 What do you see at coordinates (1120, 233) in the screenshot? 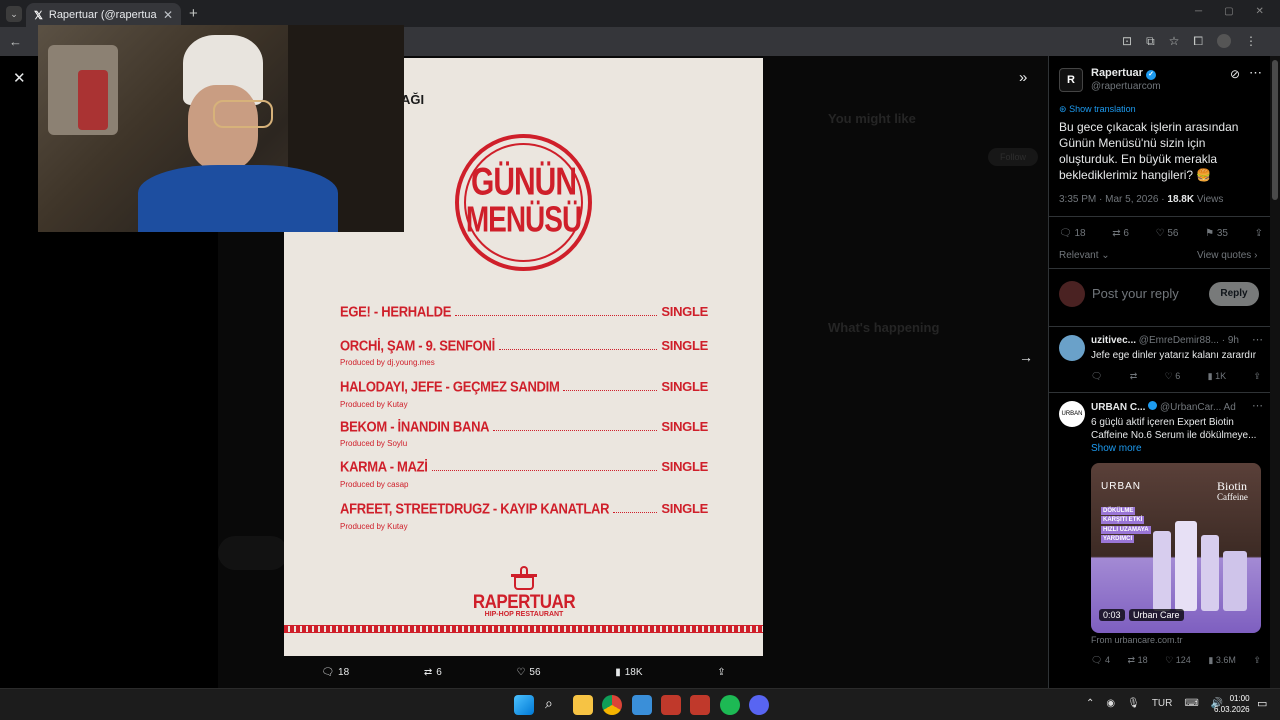
I see `repost-button: ⇄ 6` at bounding box center [1120, 233].